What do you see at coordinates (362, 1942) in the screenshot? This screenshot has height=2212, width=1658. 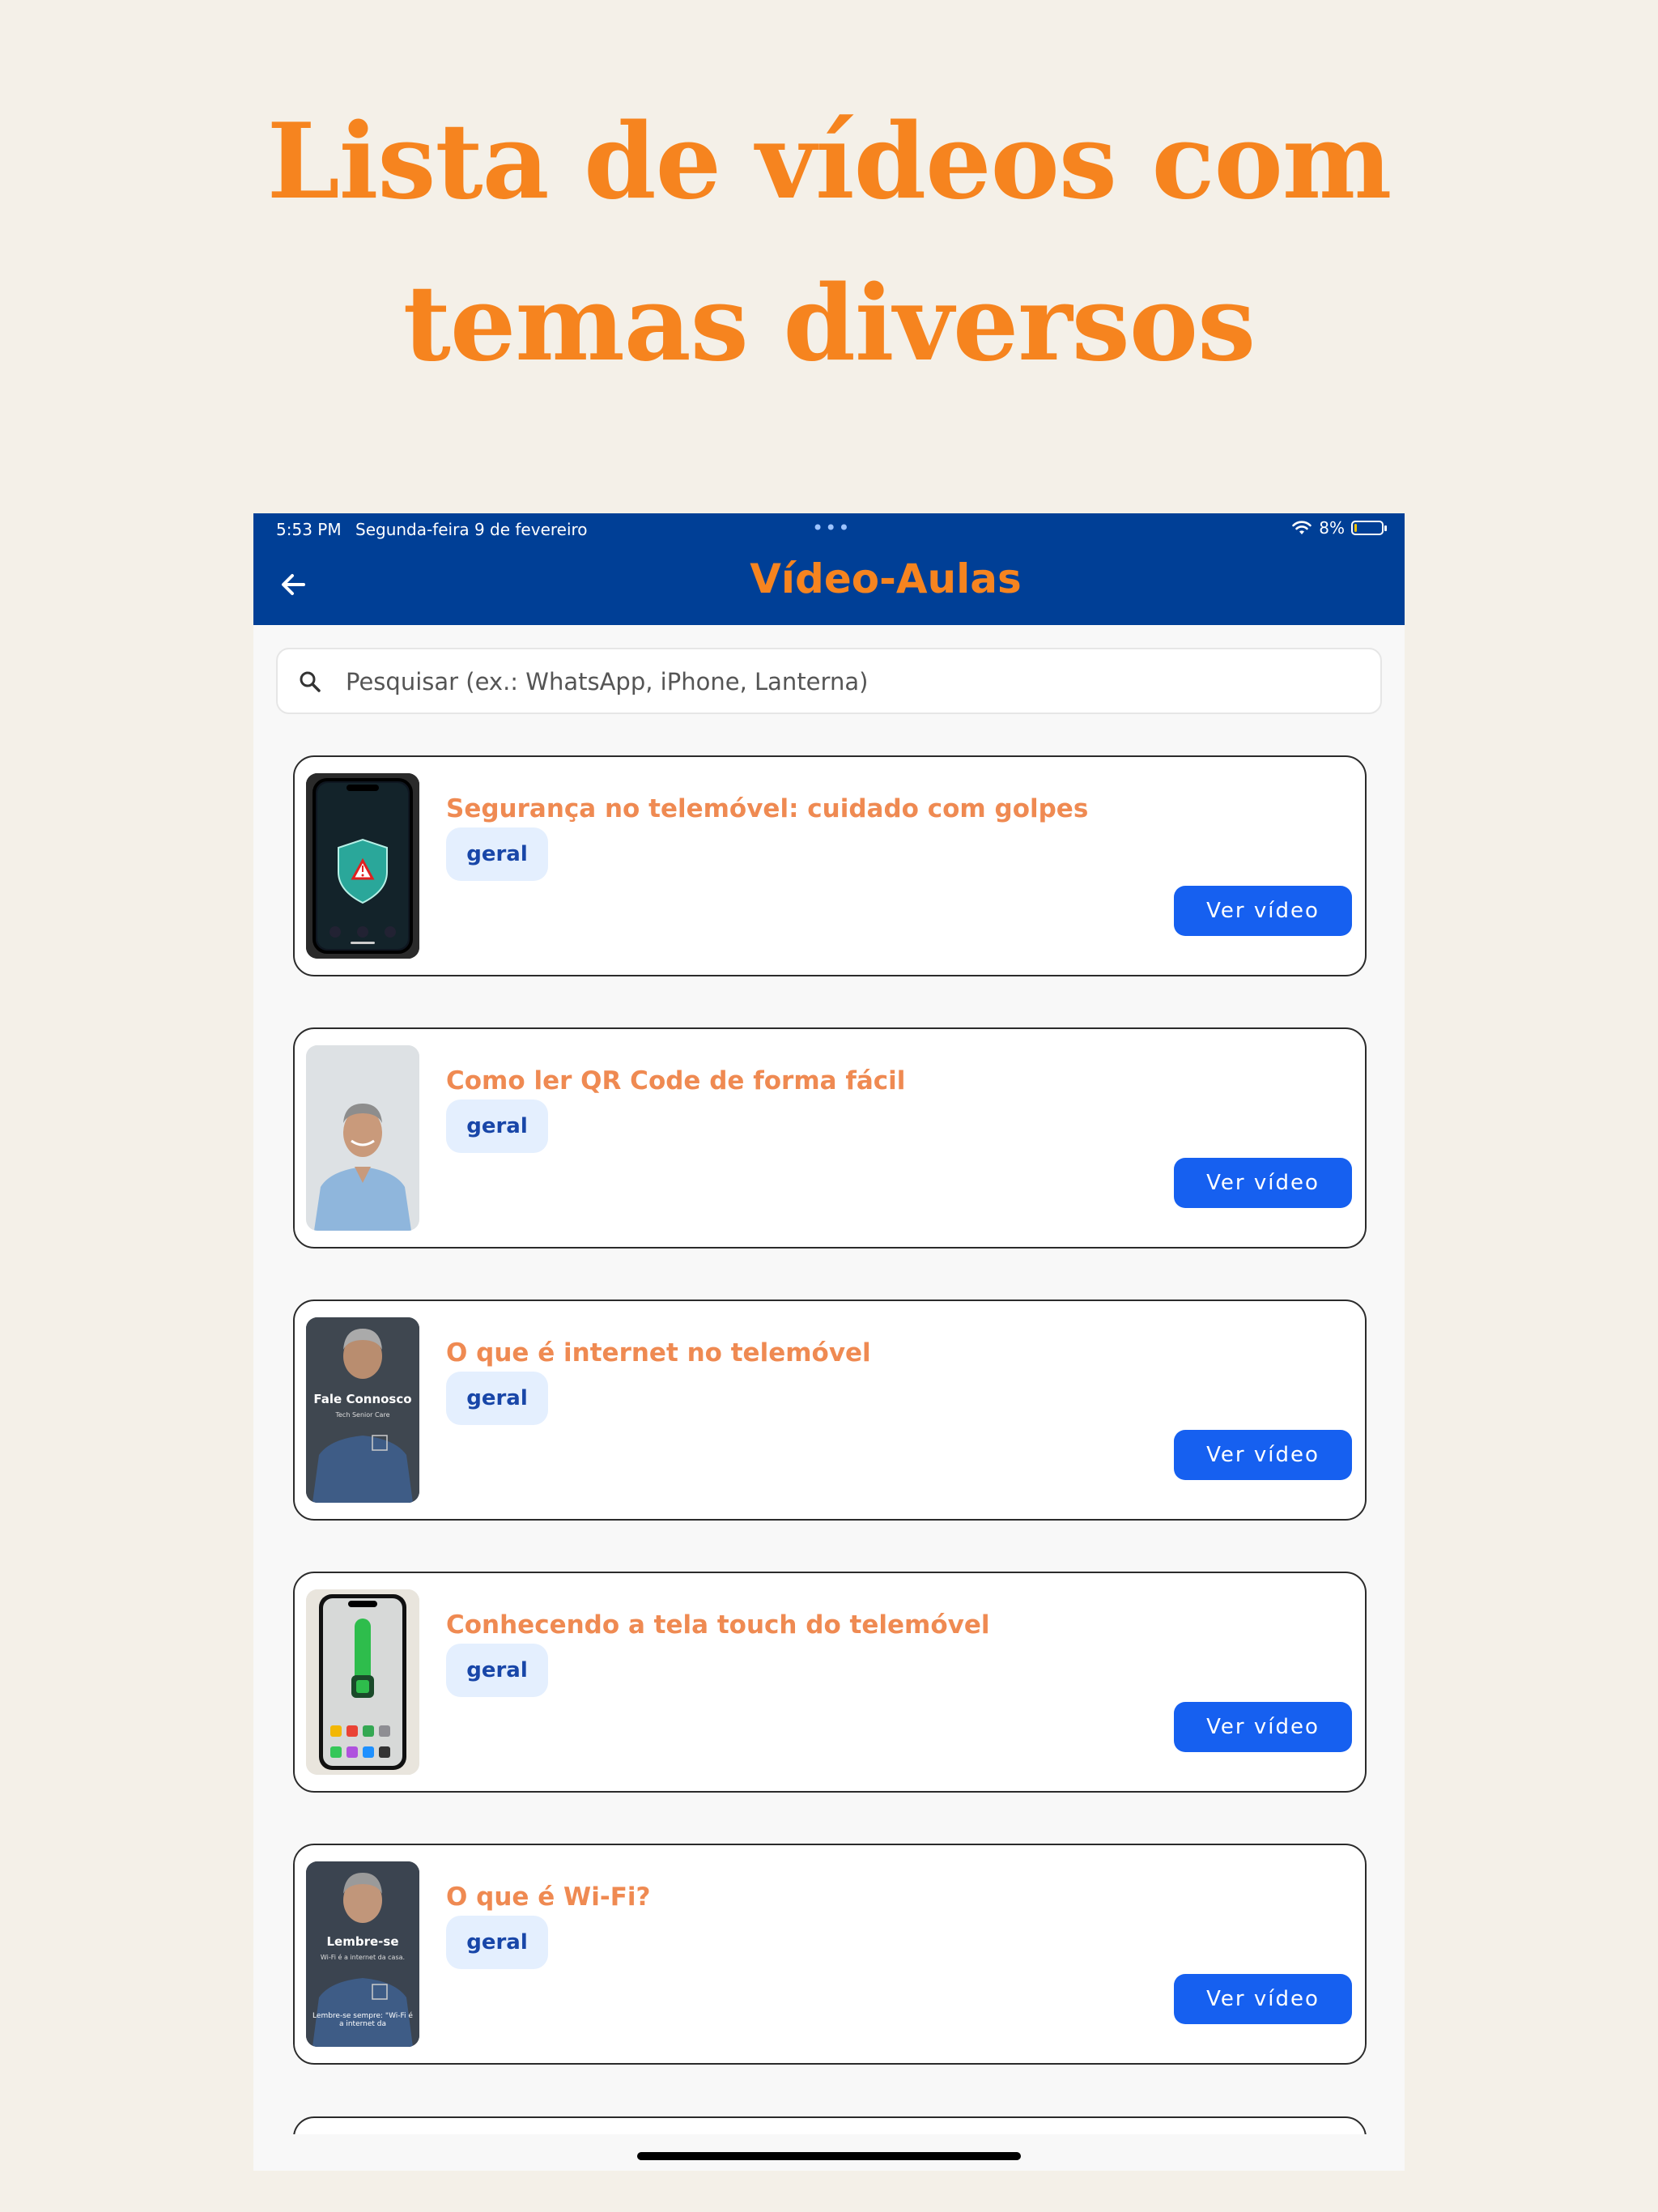 I see `thumbnail-caption: Lembre-se` at bounding box center [362, 1942].